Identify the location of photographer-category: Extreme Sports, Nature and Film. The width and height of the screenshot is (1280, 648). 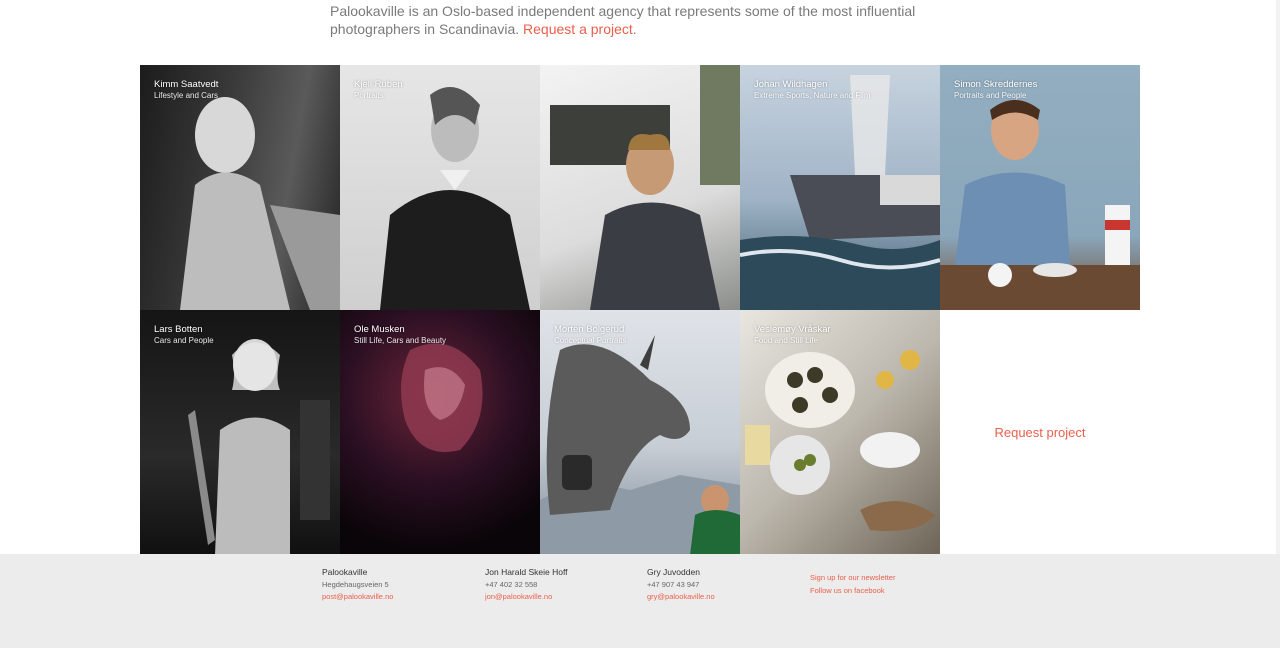
(812, 95).